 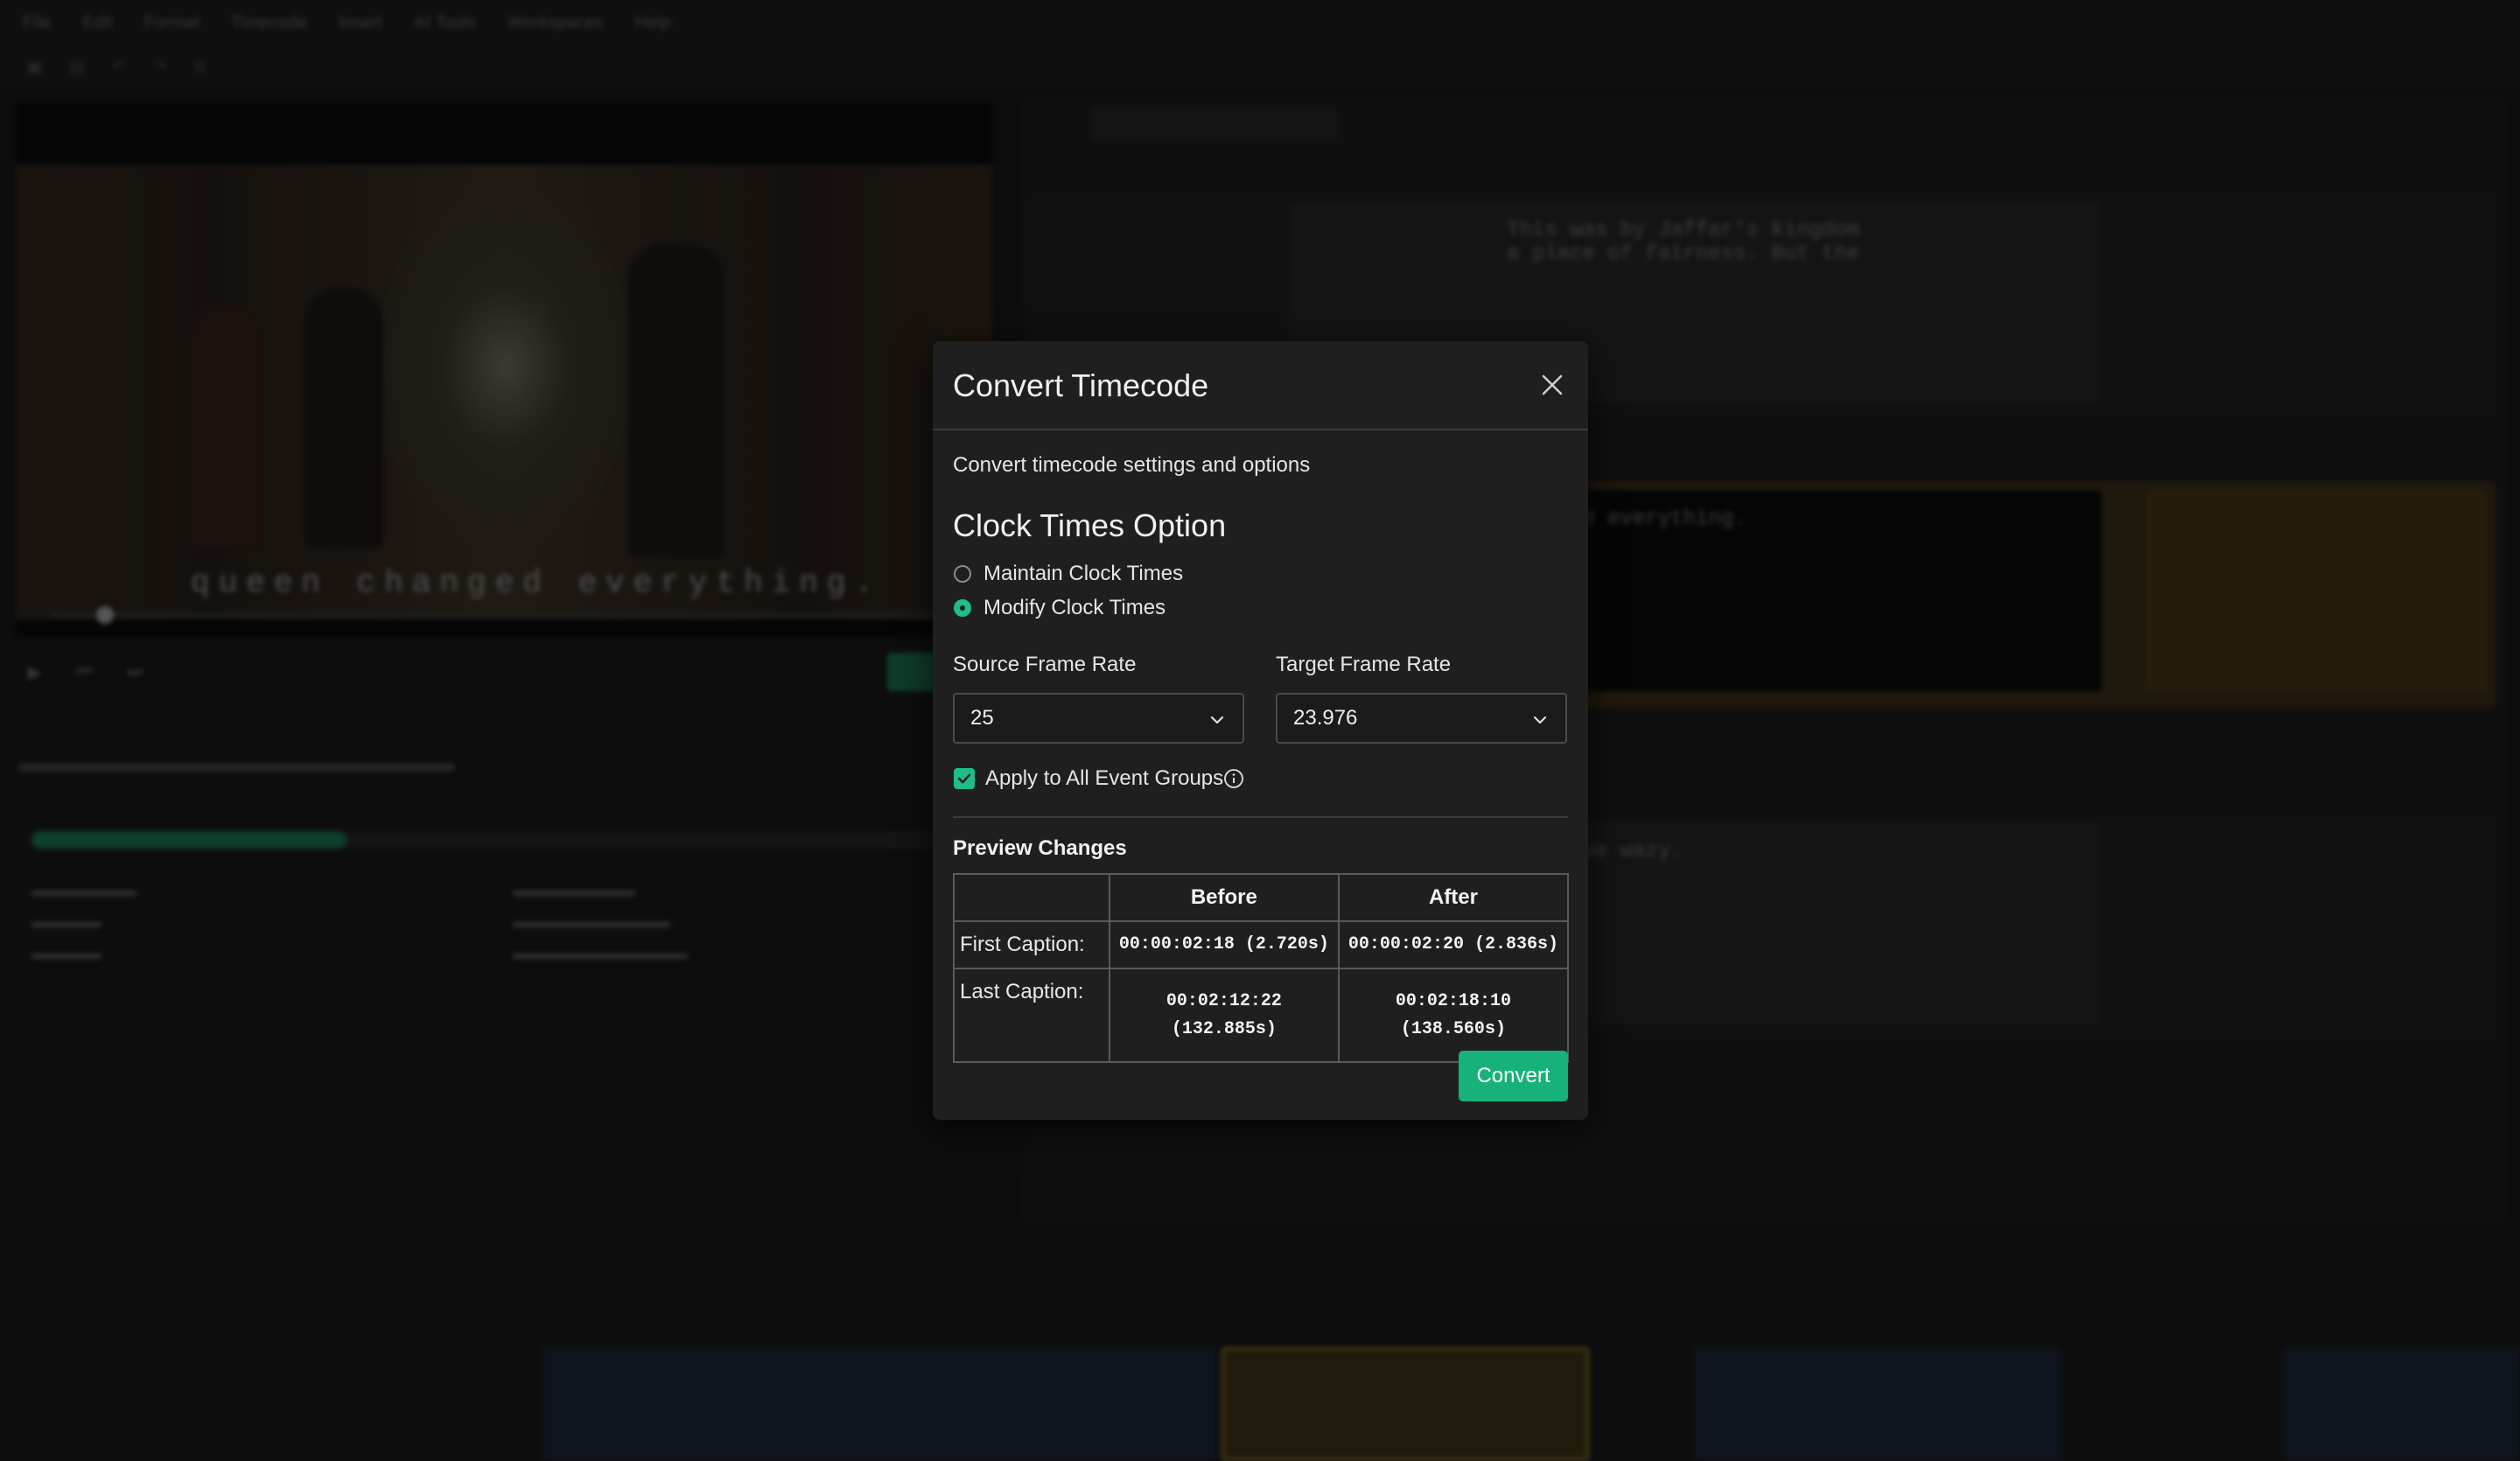 I want to click on last-caption-after-time: 00:02:18:10, so click(x=1453, y=1001).